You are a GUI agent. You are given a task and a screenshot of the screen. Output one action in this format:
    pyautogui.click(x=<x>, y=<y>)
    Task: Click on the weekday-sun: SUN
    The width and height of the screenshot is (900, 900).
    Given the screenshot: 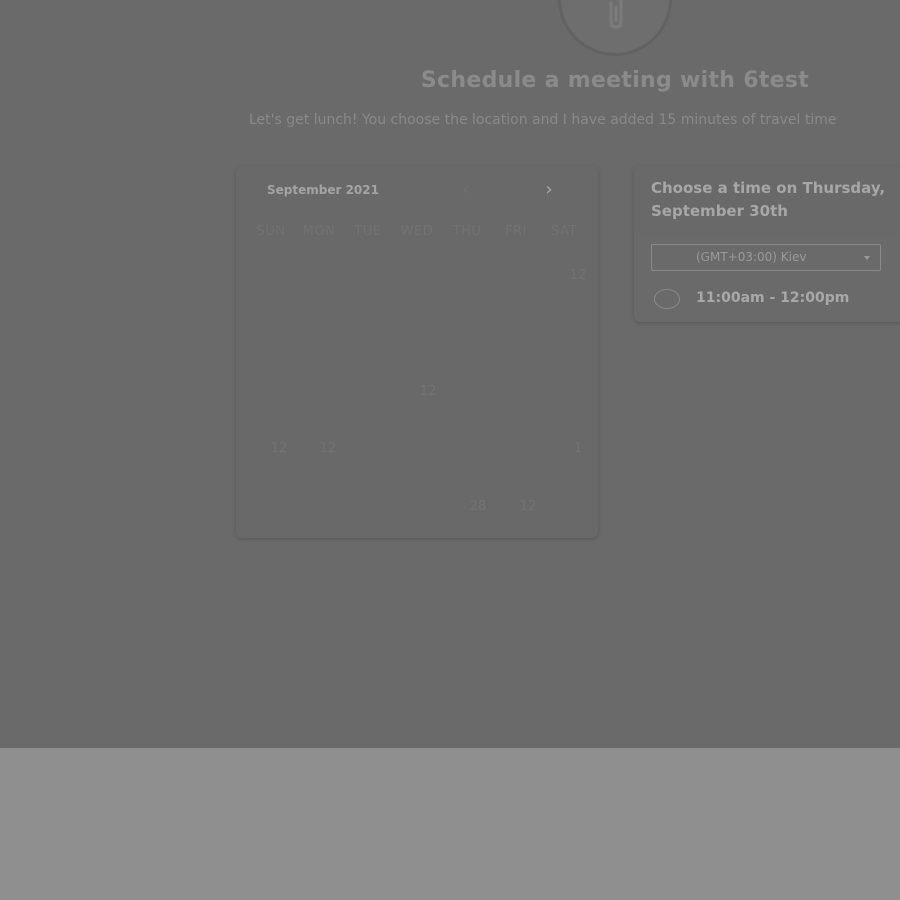 What is the action you would take?
    pyautogui.click(x=271, y=231)
    